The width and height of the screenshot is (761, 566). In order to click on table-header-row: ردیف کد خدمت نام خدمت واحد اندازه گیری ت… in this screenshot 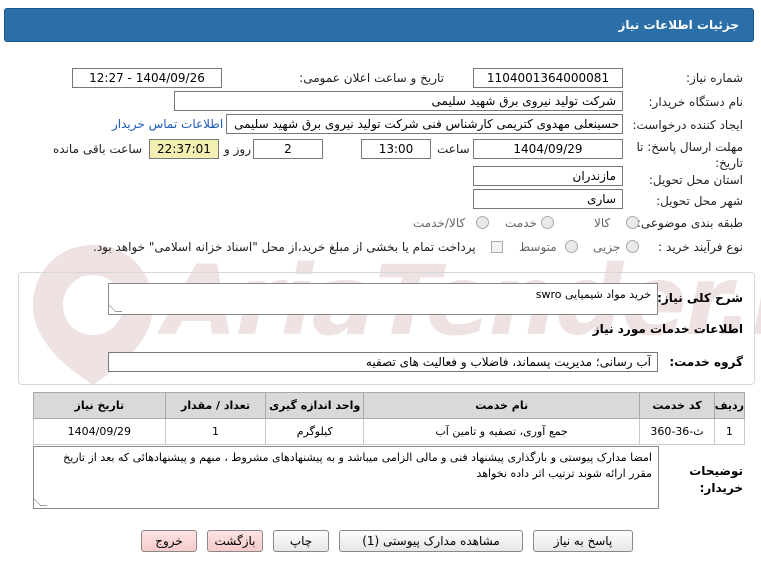, I will do `click(389, 405)`.